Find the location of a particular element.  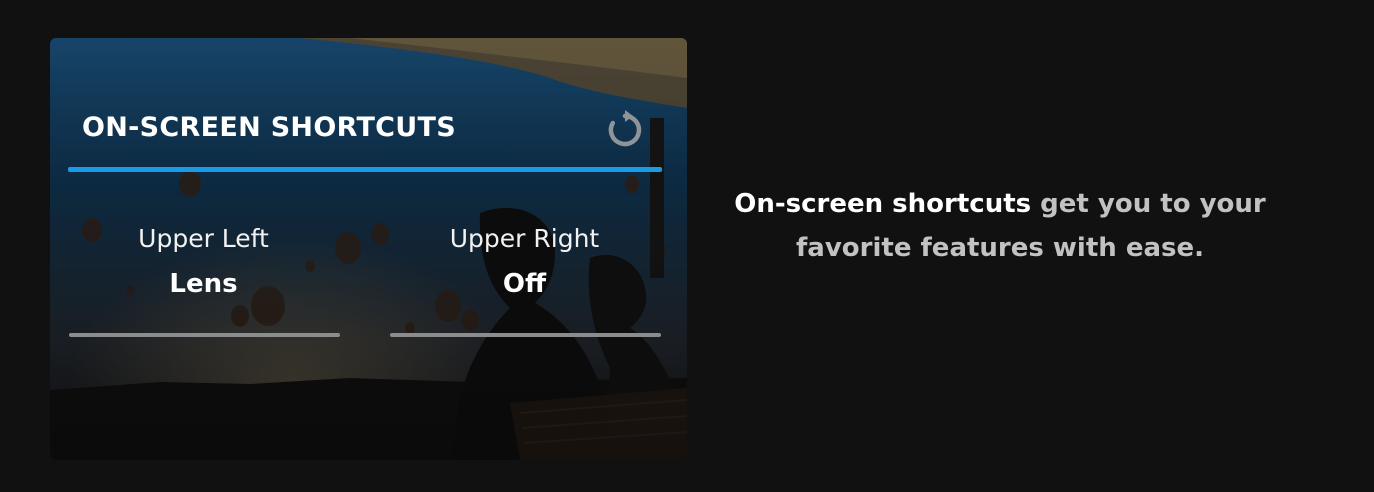

shortcut-slot-upper-right: Upper Right Off is located at coordinates (524, 284).